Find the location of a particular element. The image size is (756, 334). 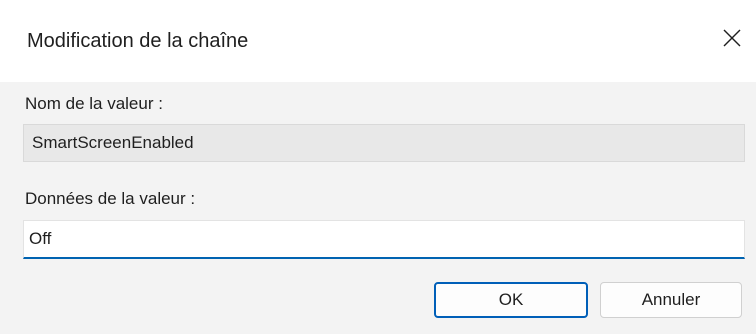

value-data-label: Données de la valeur : is located at coordinates (110, 198).